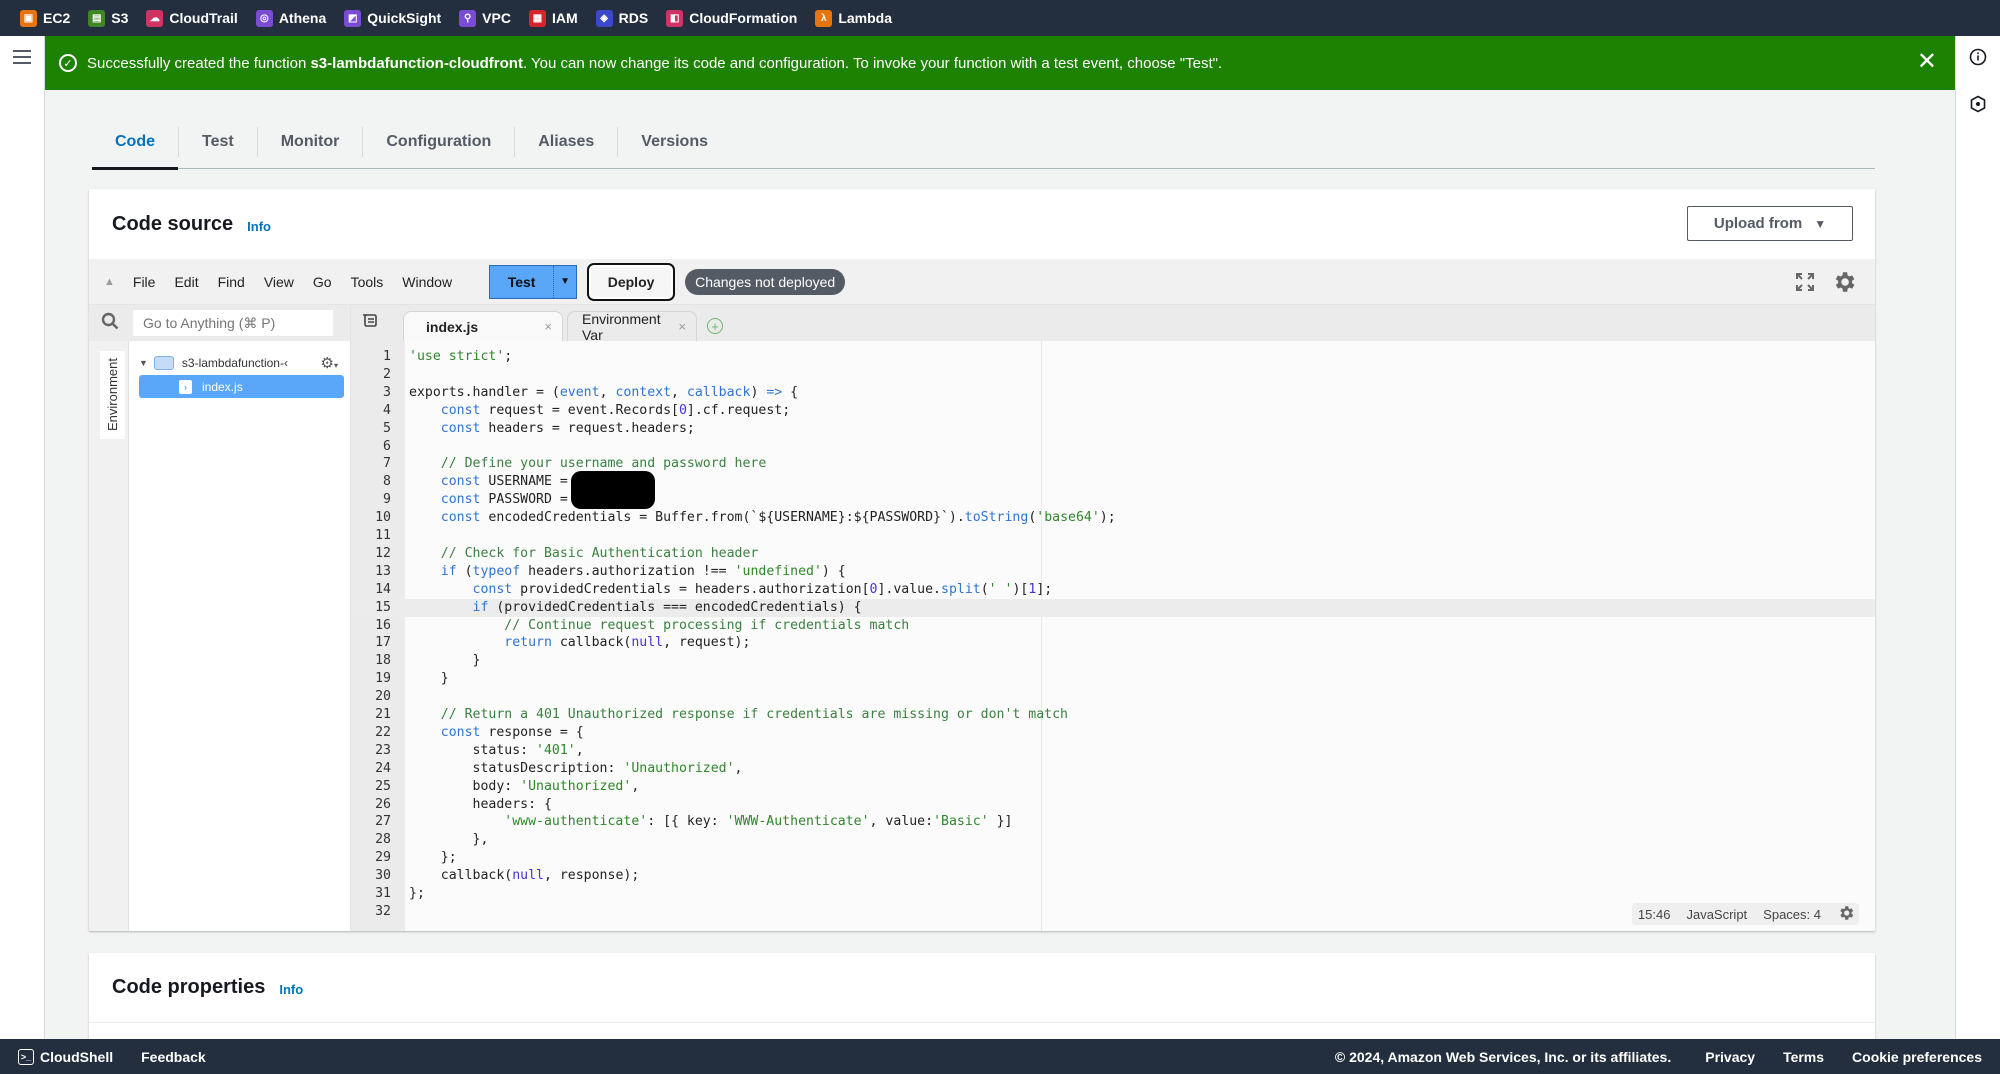 Image resolution: width=2000 pixels, height=1074 pixels. What do you see at coordinates (1113, 787) in the screenshot?
I see `code-line: 25 body: 'Unauthorized',` at bounding box center [1113, 787].